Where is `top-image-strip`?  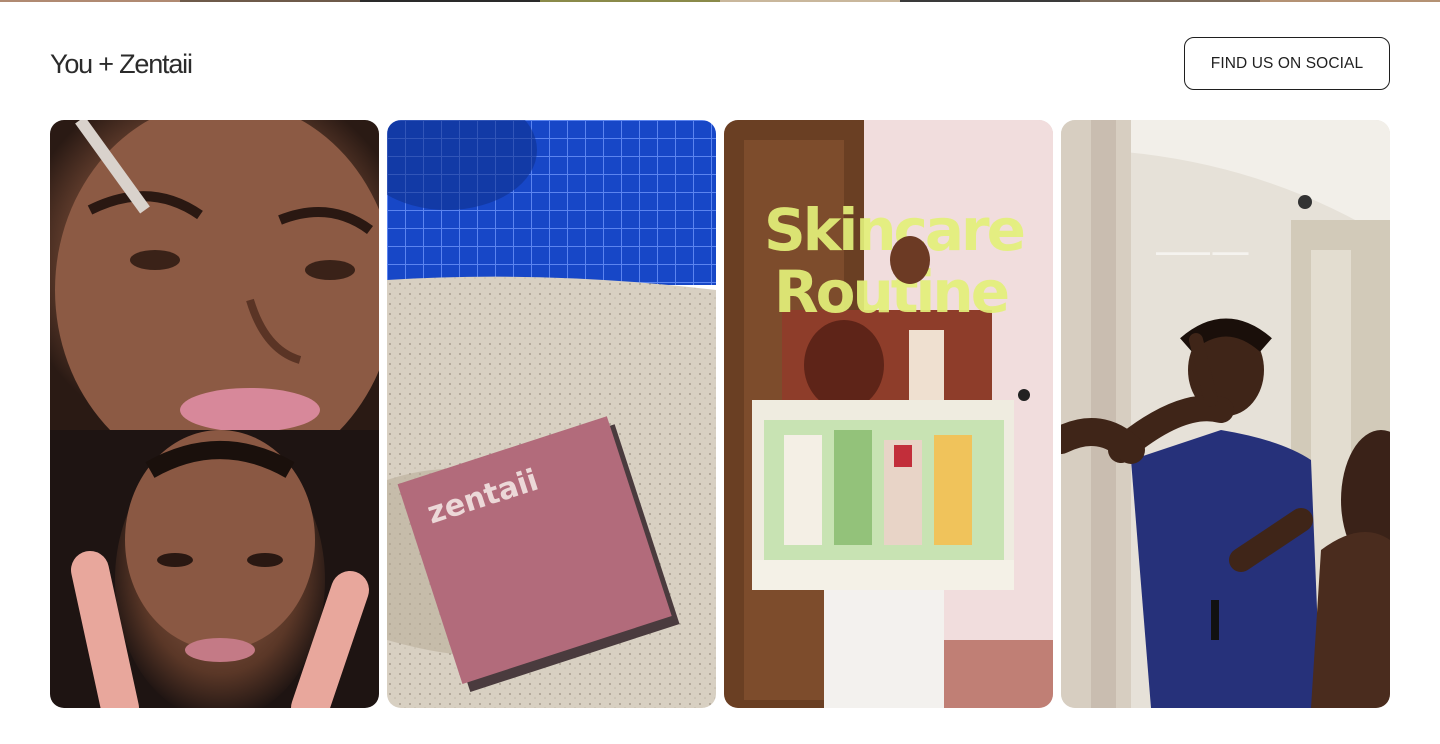 top-image-strip is located at coordinates (720, 1).